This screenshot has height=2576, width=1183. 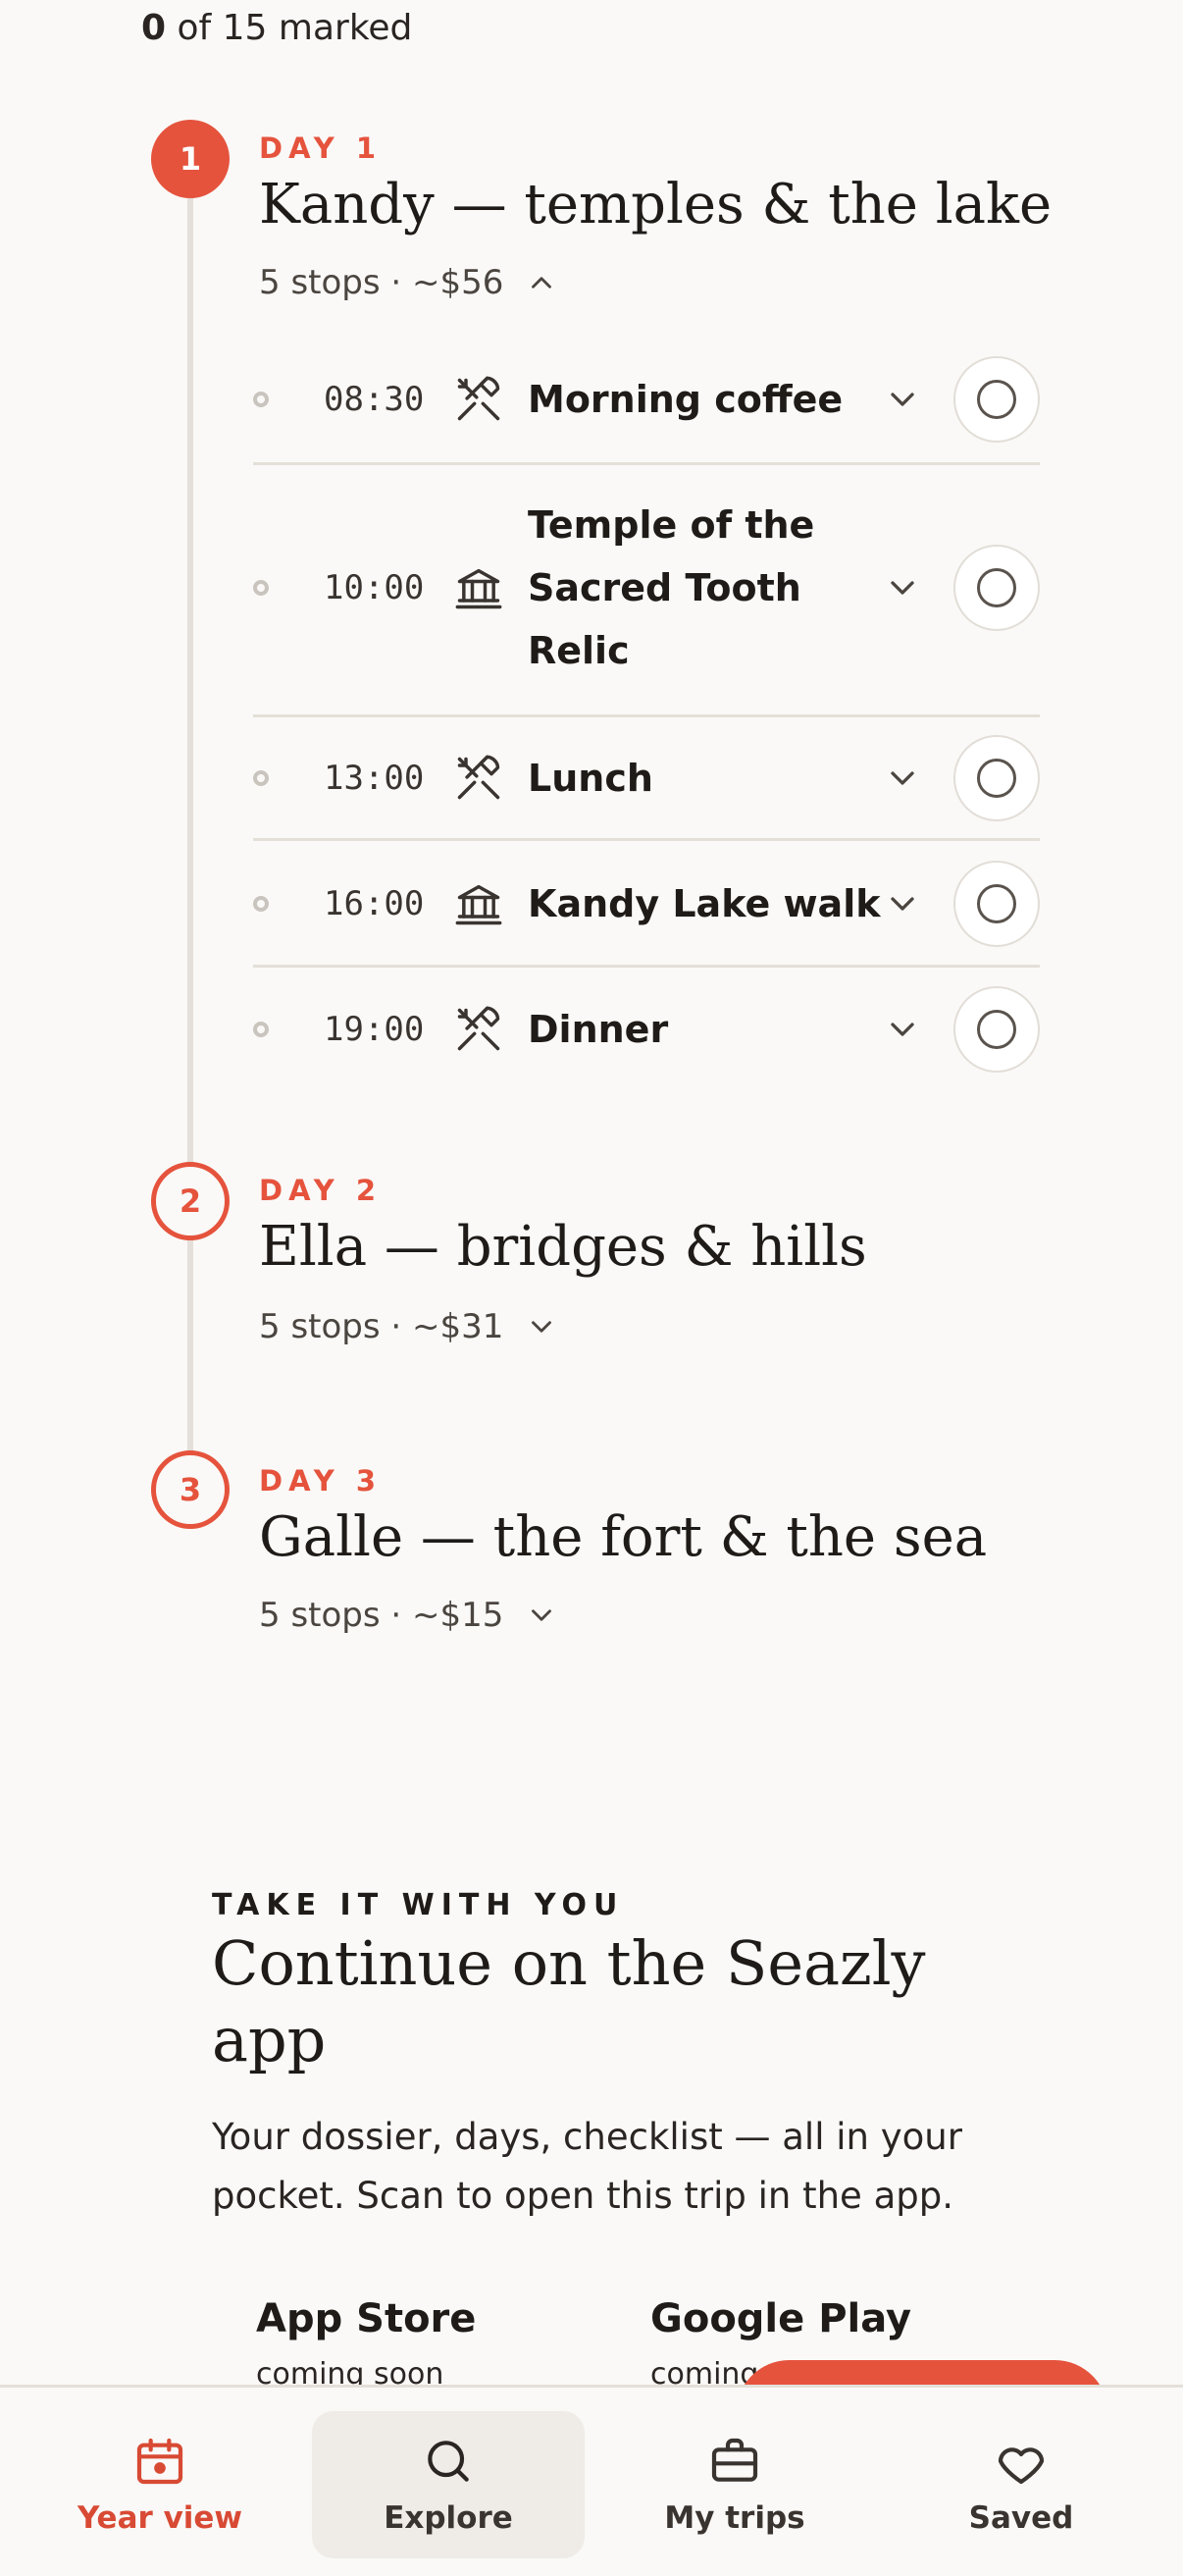 What do you see at coordinates (190, 1489) in the screenshot?
I see `day-3-badge: 3` at bounding box center [190, 1489].